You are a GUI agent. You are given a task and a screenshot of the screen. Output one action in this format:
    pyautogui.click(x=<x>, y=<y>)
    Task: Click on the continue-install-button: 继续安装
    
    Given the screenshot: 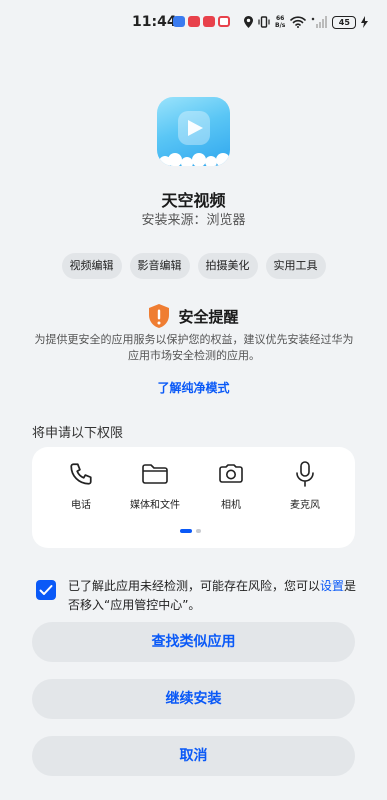 What is the action you would take?
    pyautogui.click(x=193, y=699)
    